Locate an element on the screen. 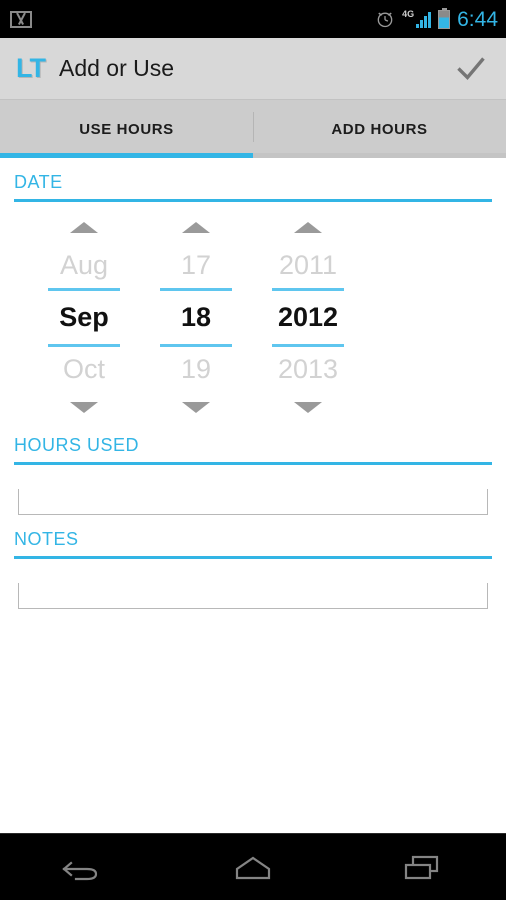 The height and width of the screenshot is (900, 506). day-next-value: 19 is located at coordinates (196, 369).